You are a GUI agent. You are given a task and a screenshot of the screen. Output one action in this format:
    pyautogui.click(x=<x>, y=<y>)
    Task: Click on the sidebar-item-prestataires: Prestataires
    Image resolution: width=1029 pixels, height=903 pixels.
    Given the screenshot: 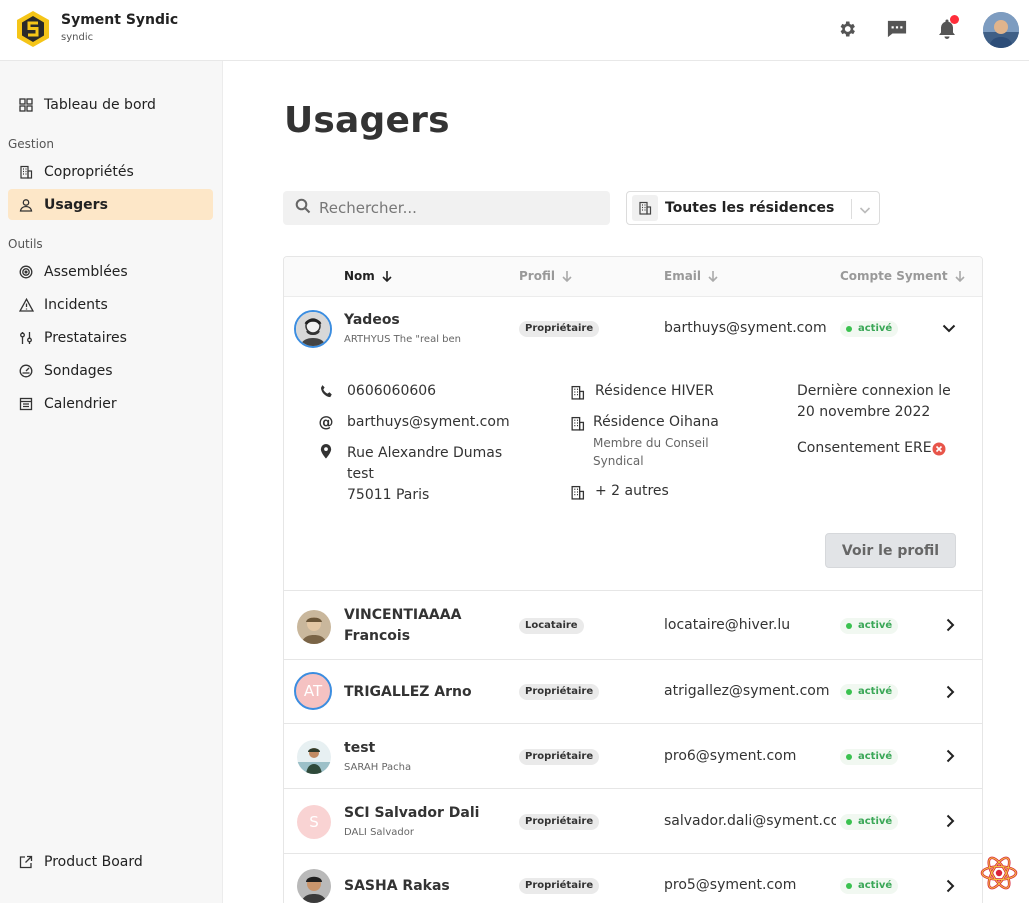 What is the action you would take?
    pyautogui.click(x=110, y=337)
    